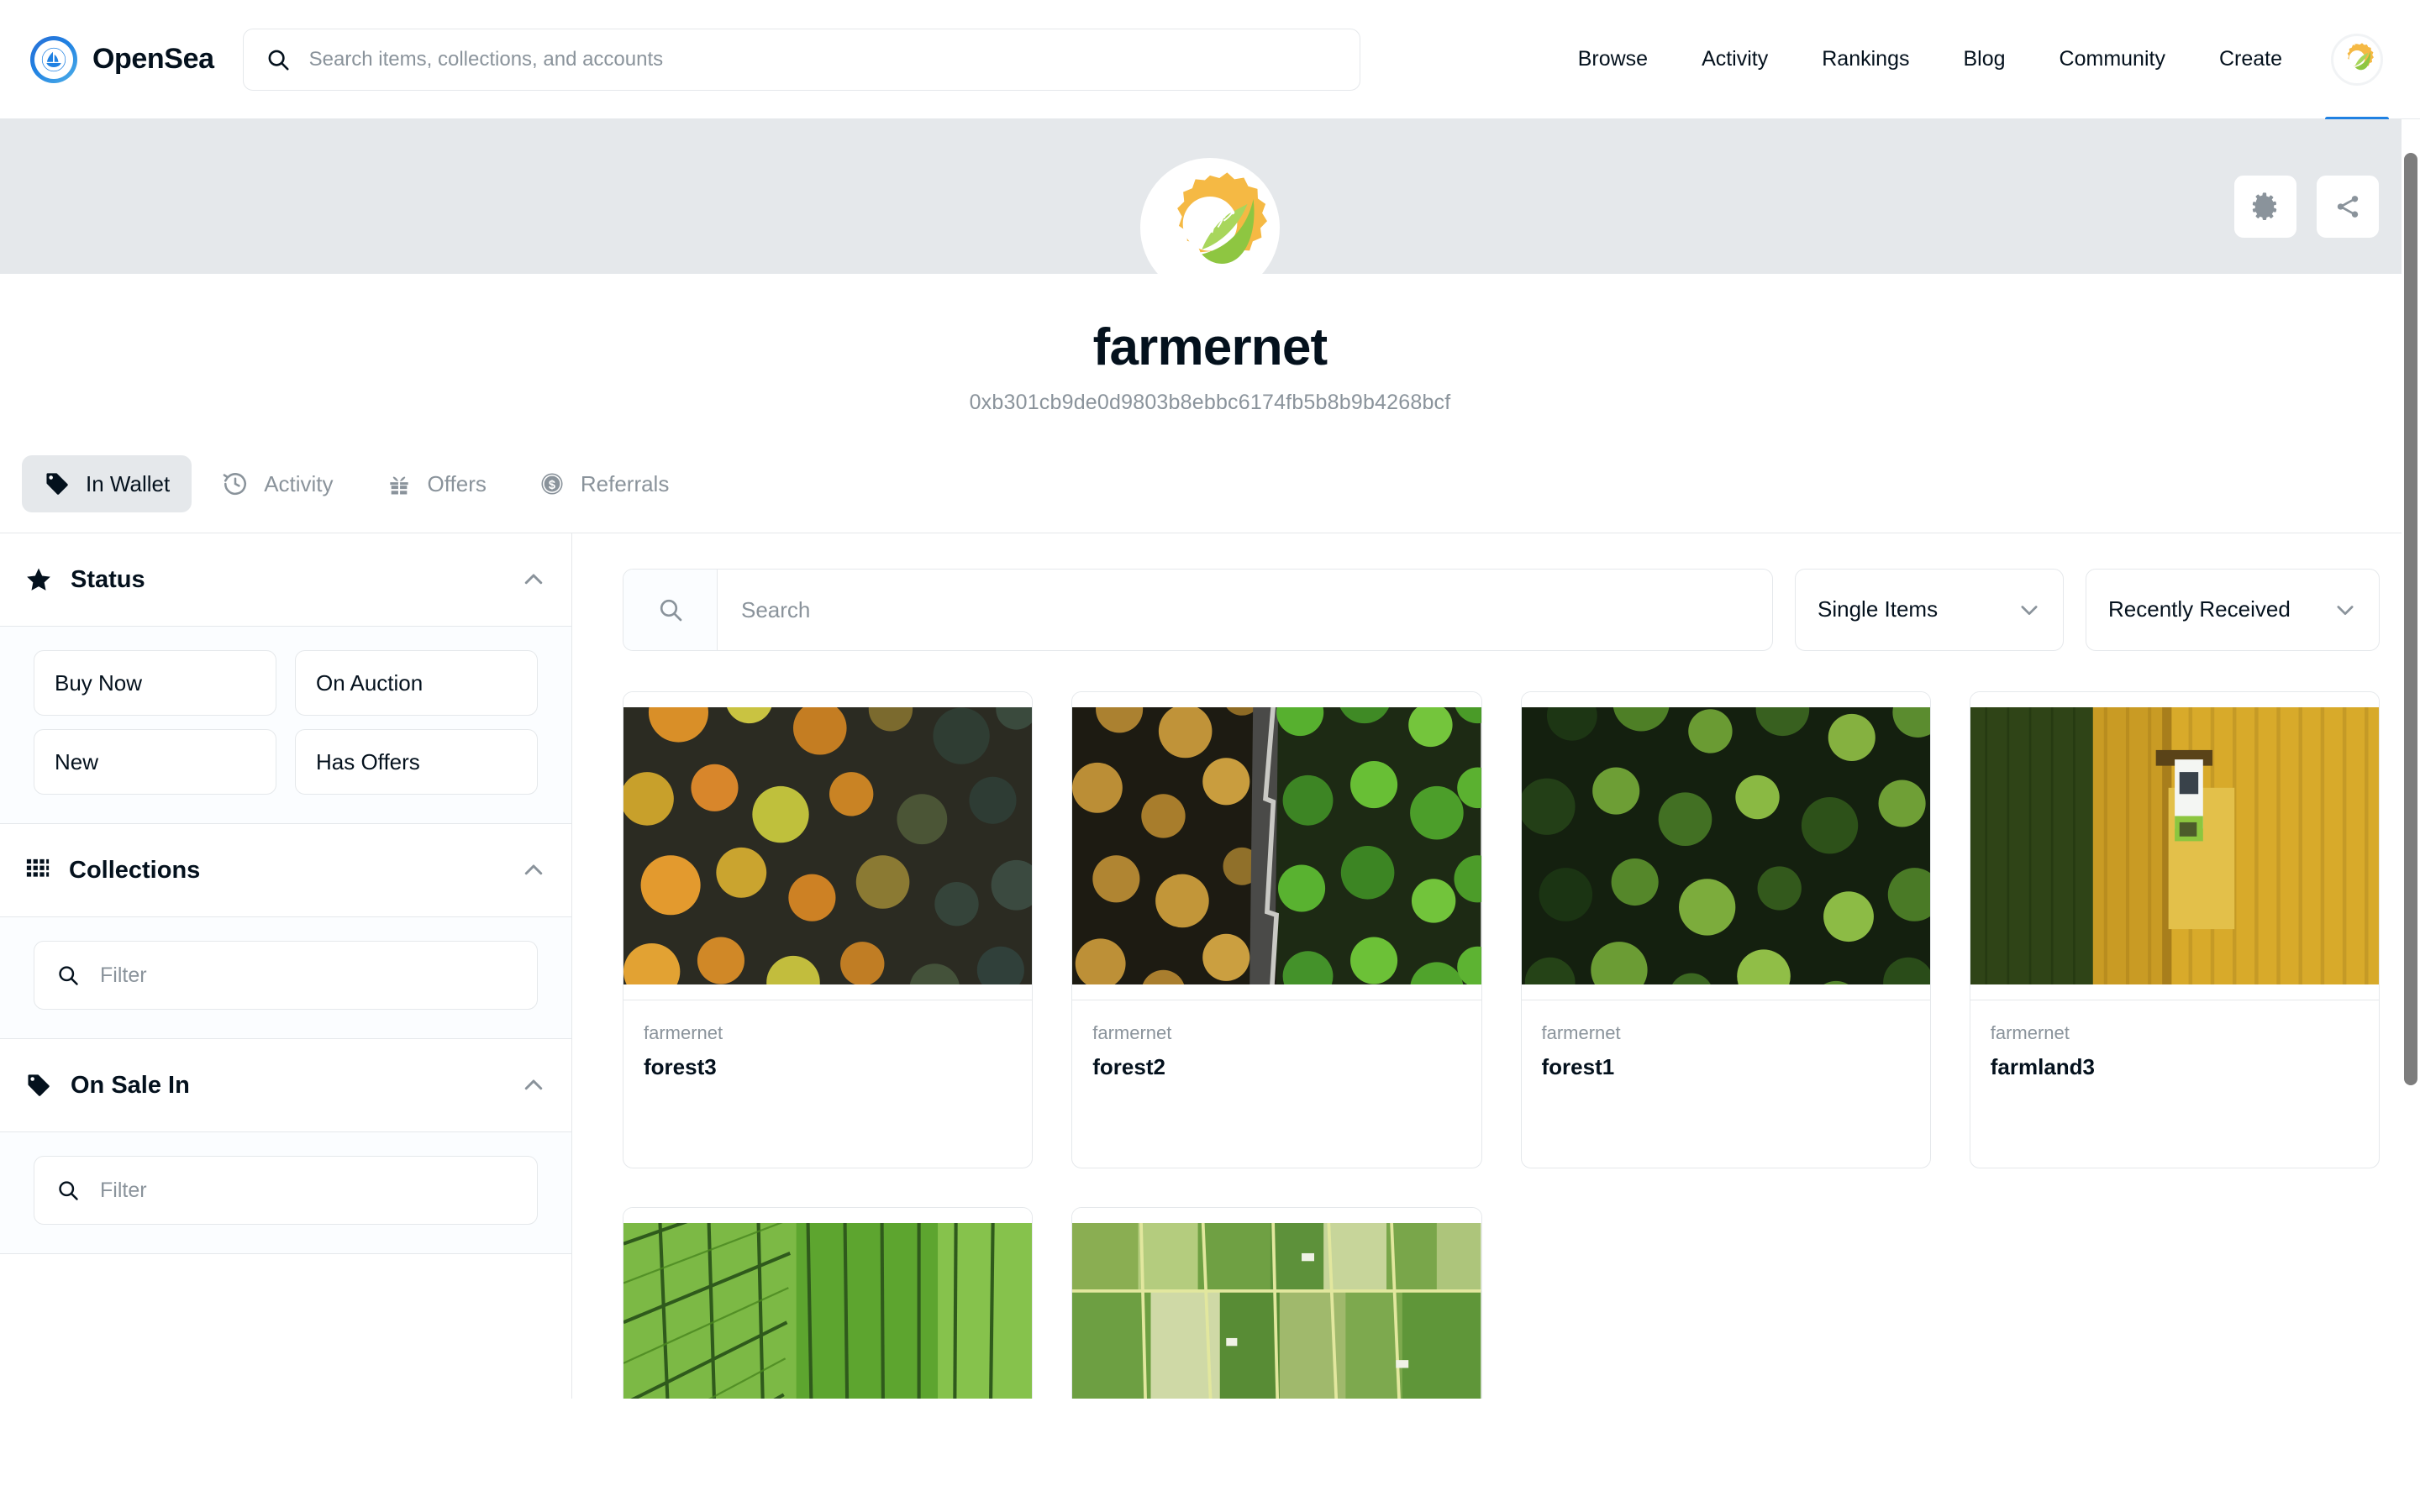  I want to click on profile-avatar, so click(1210, 227).